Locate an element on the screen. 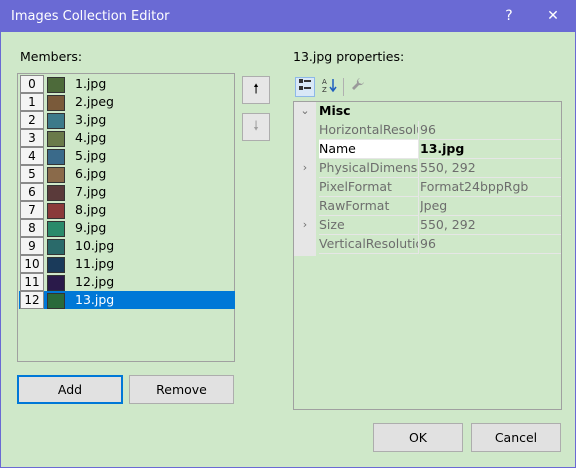 This screenshot has height=468, width=576. property-name: Name is located at coordinates (368, 149).